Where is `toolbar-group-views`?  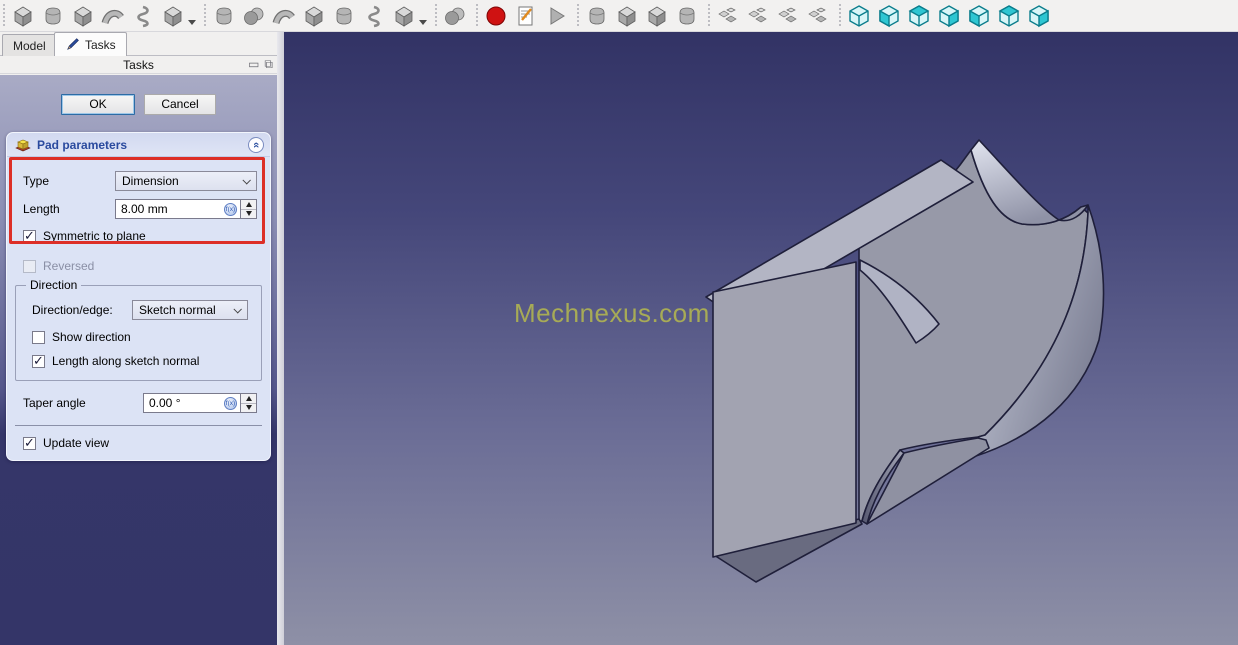
toolbar-group-views is located at coordinates (946, 16).